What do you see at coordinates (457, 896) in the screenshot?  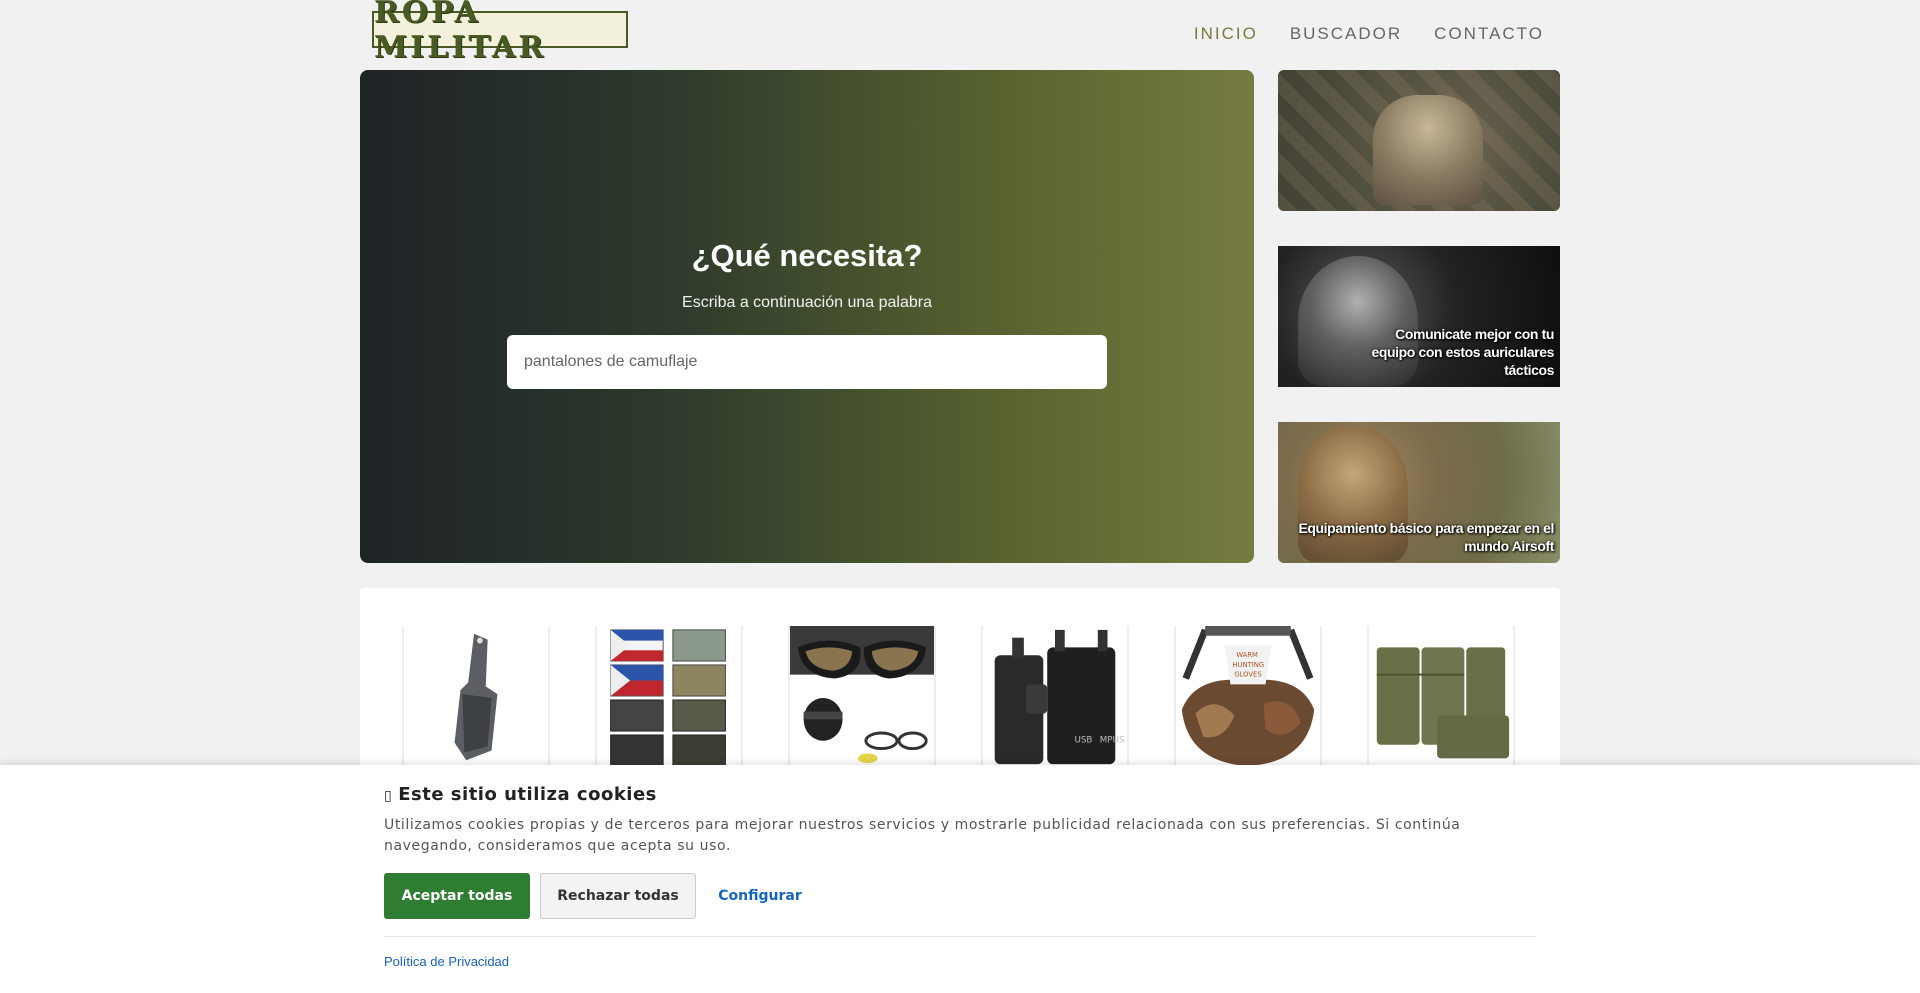 I see `accept-all-button: Aceptar todas` at bounding box center [457, 896].